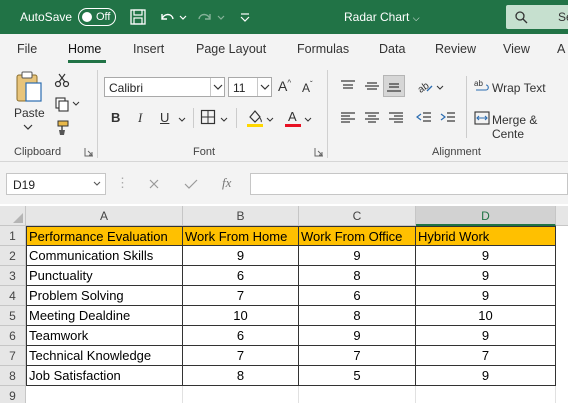 This screenshot has width=568, height=403. I want to click on cell-a7: Technical Knowledge, so click(104, 356).